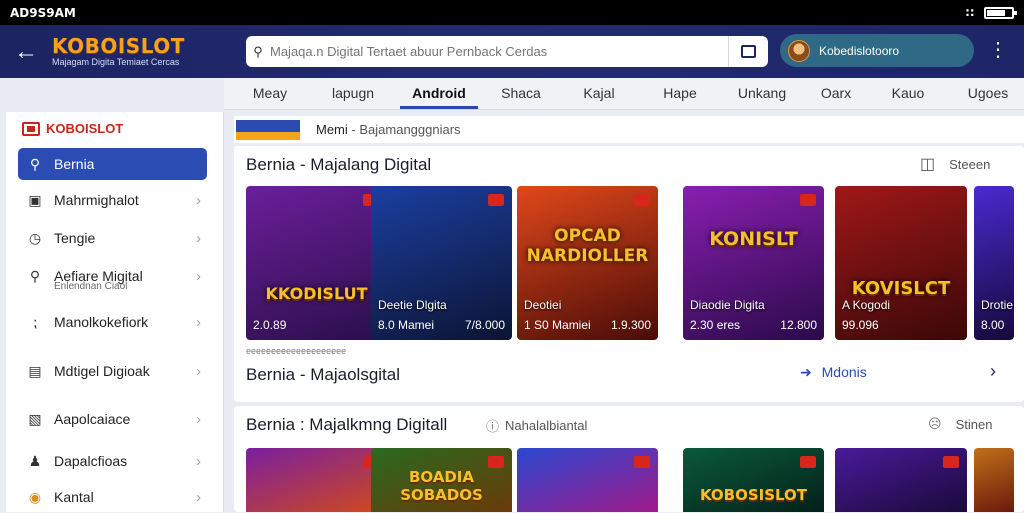 The height and width of the screenshot is (513, 1024). Describe the element at coordinates (521, 93) in the screenshot. I see `tab-3: Shaca` at that location.